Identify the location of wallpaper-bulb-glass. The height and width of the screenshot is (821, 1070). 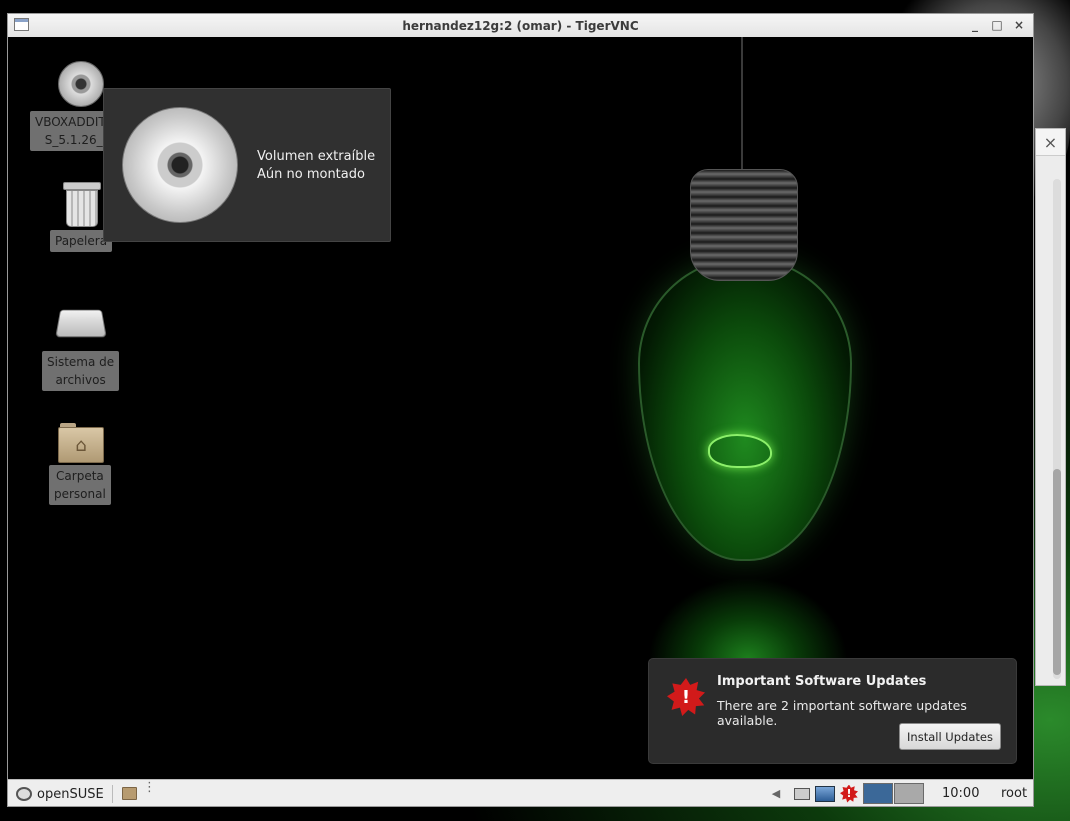
(745, 409).